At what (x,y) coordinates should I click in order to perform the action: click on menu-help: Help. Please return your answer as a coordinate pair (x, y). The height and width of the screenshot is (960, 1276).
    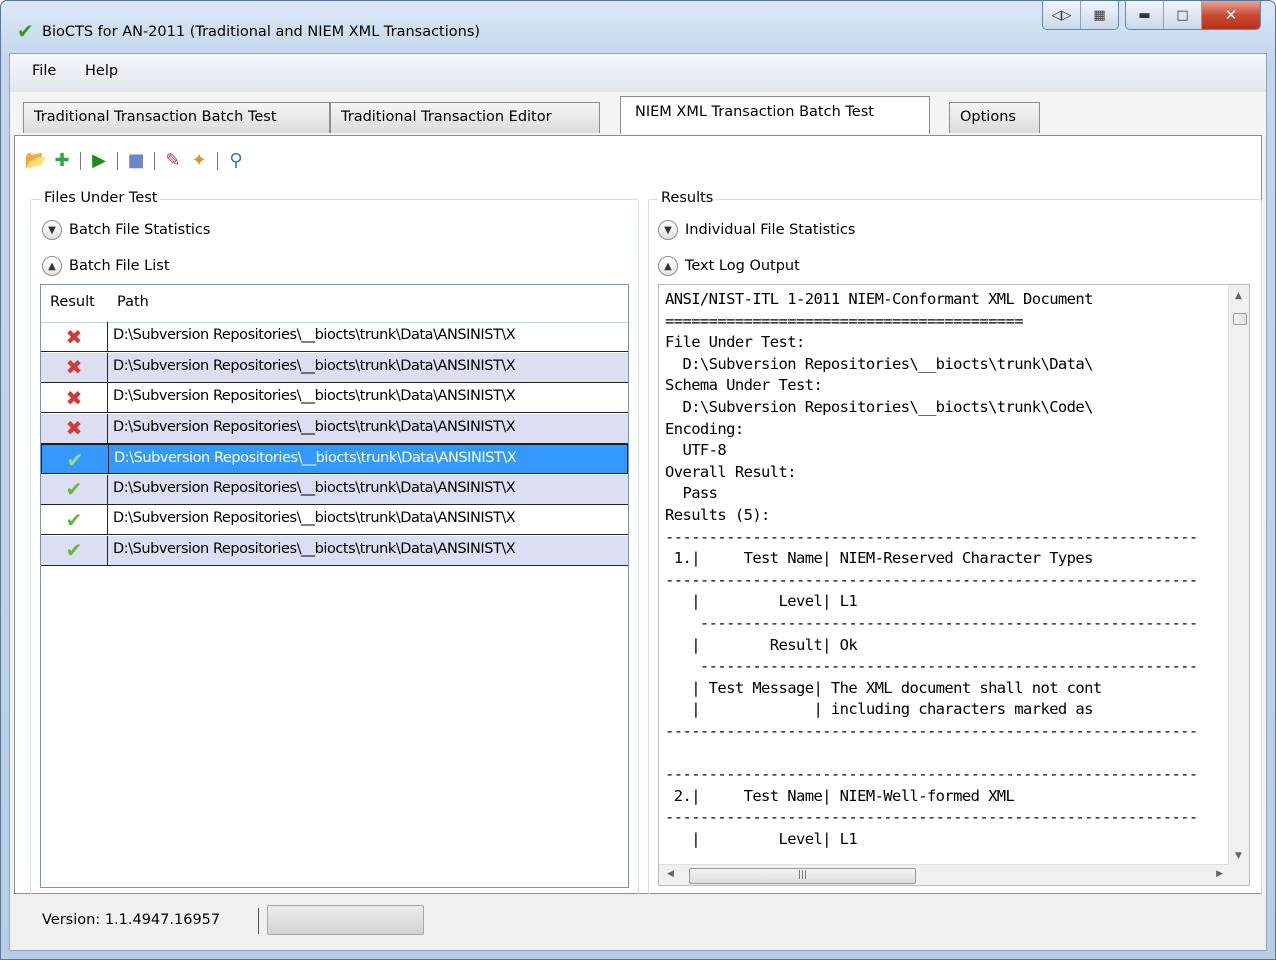
    Looking at the image, I should click on (101, 71).